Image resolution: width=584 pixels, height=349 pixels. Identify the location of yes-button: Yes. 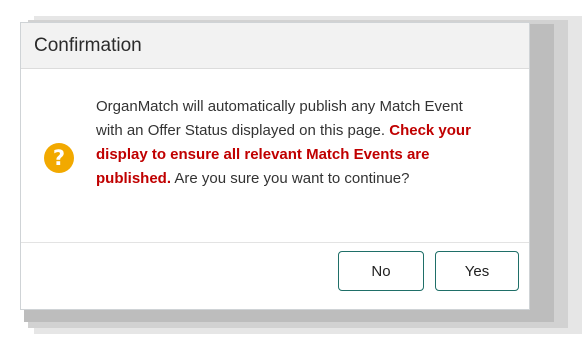
(477, 271).